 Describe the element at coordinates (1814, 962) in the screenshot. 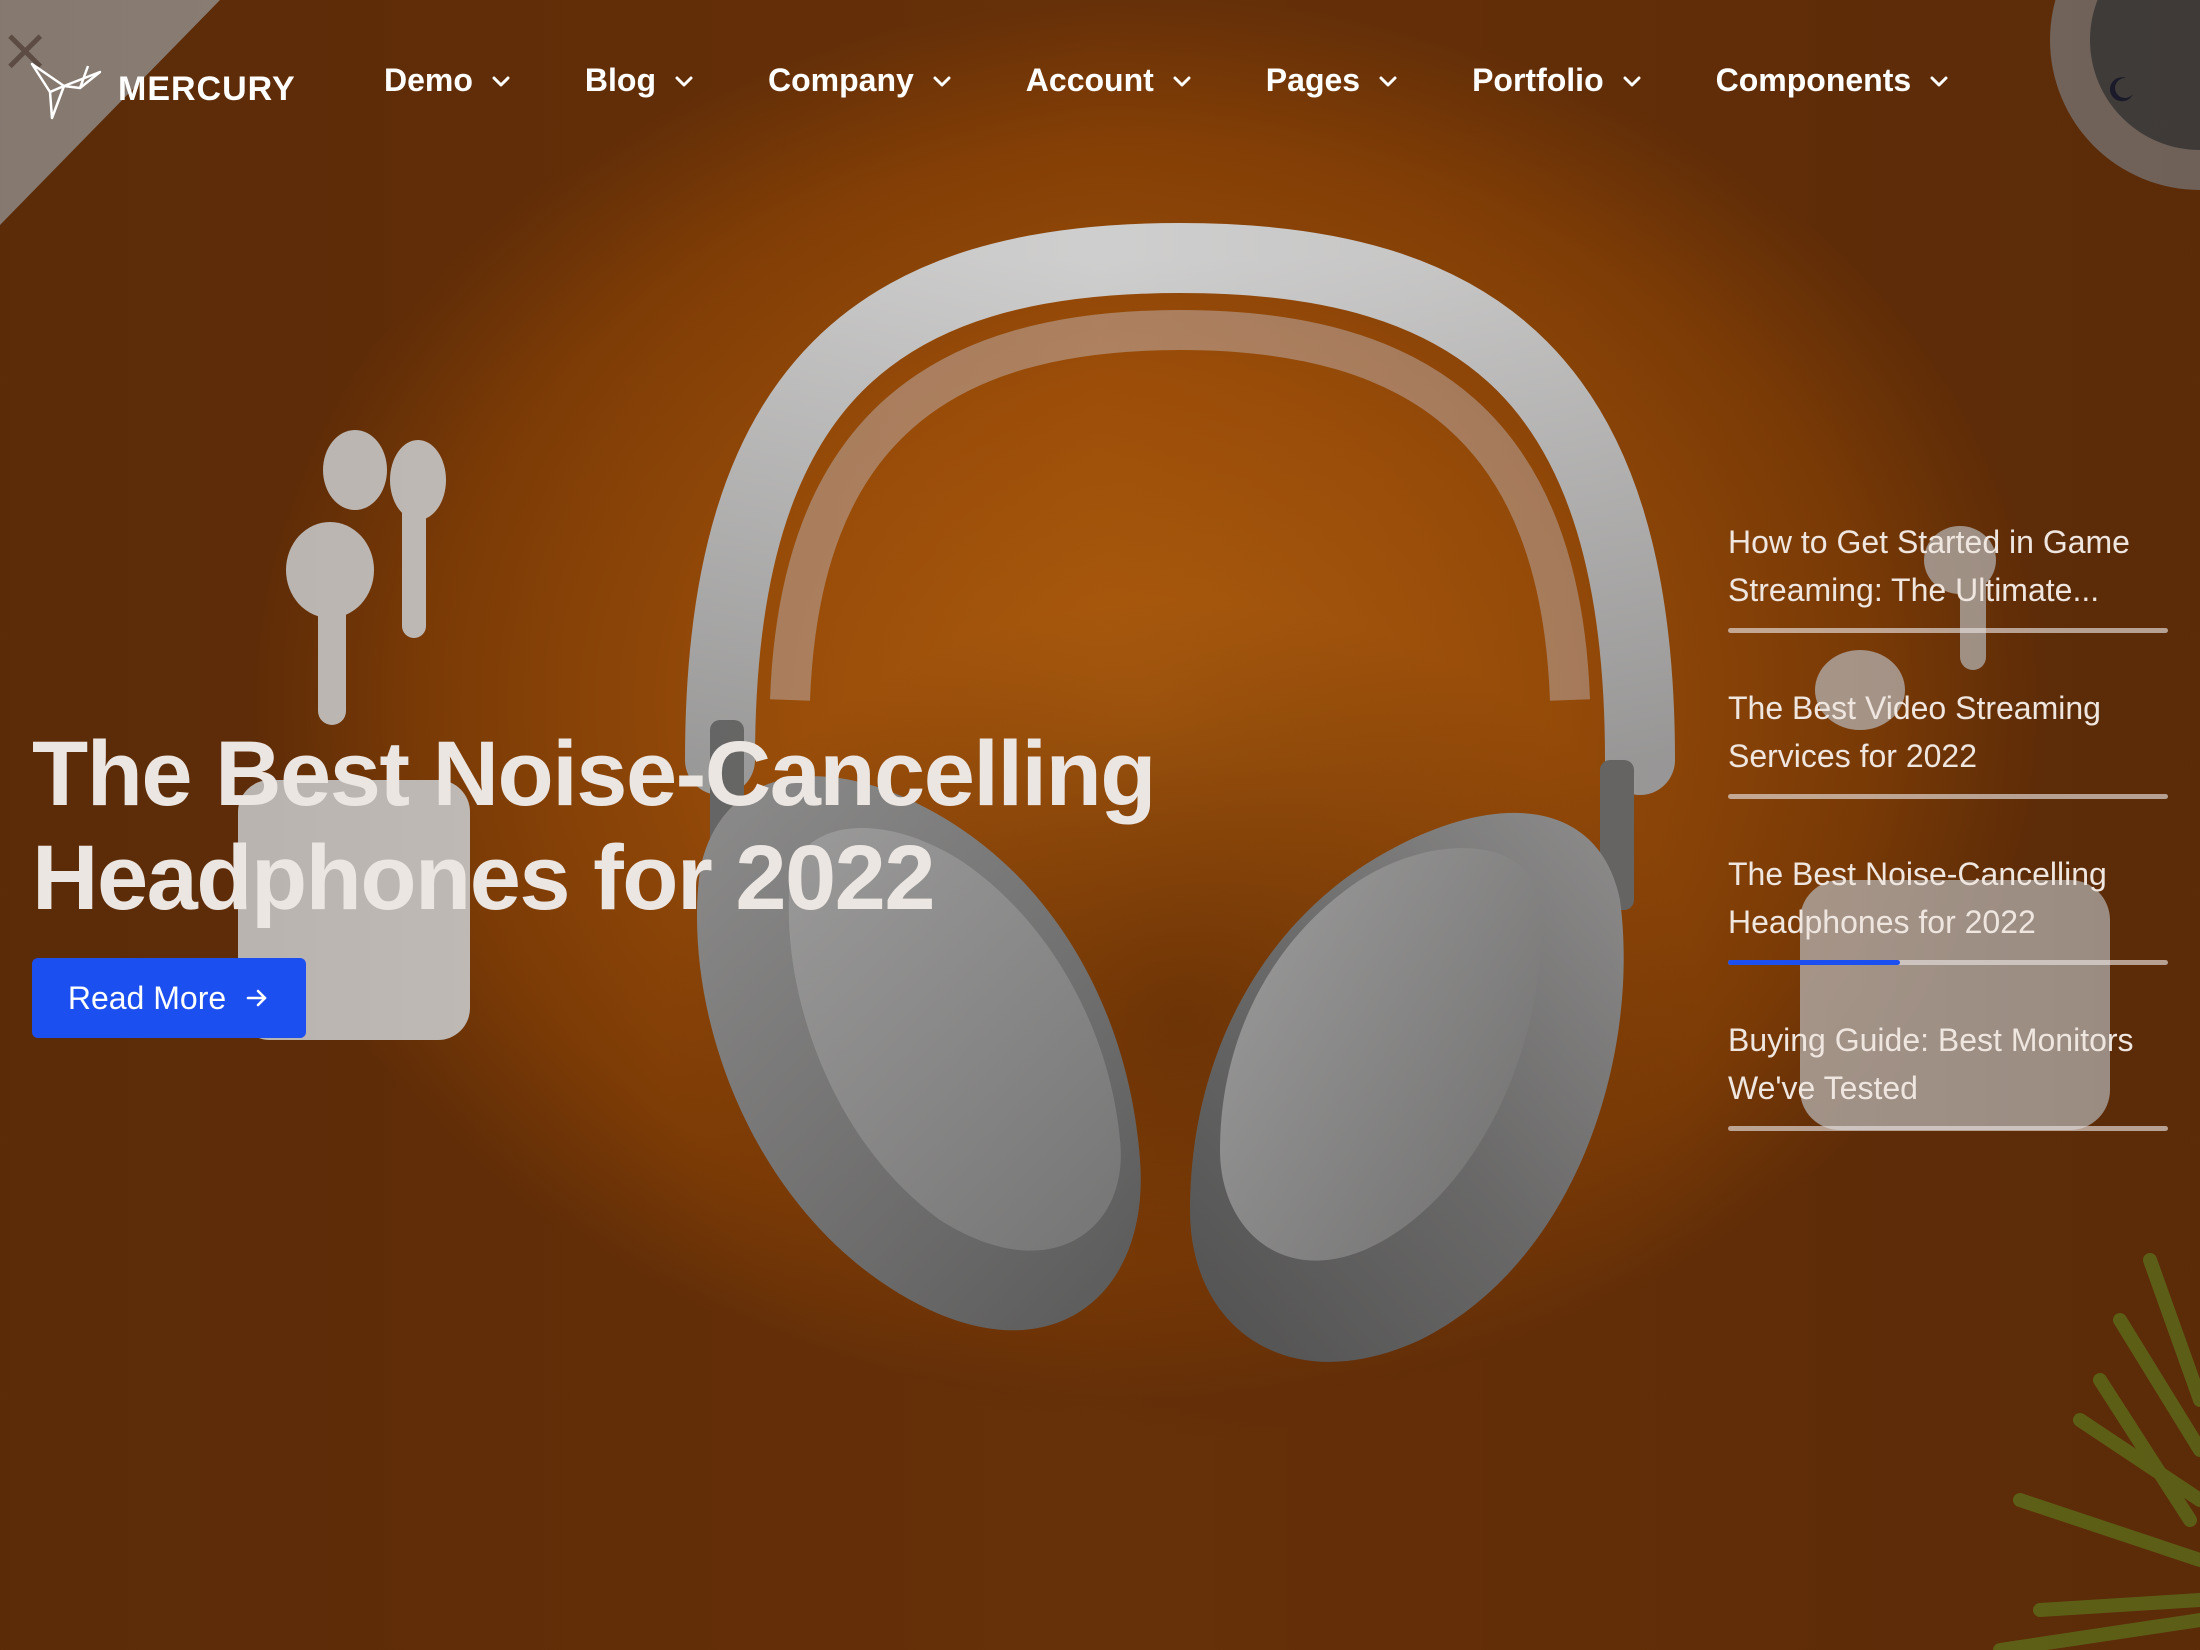

I see `post-progress-fill` at that location.